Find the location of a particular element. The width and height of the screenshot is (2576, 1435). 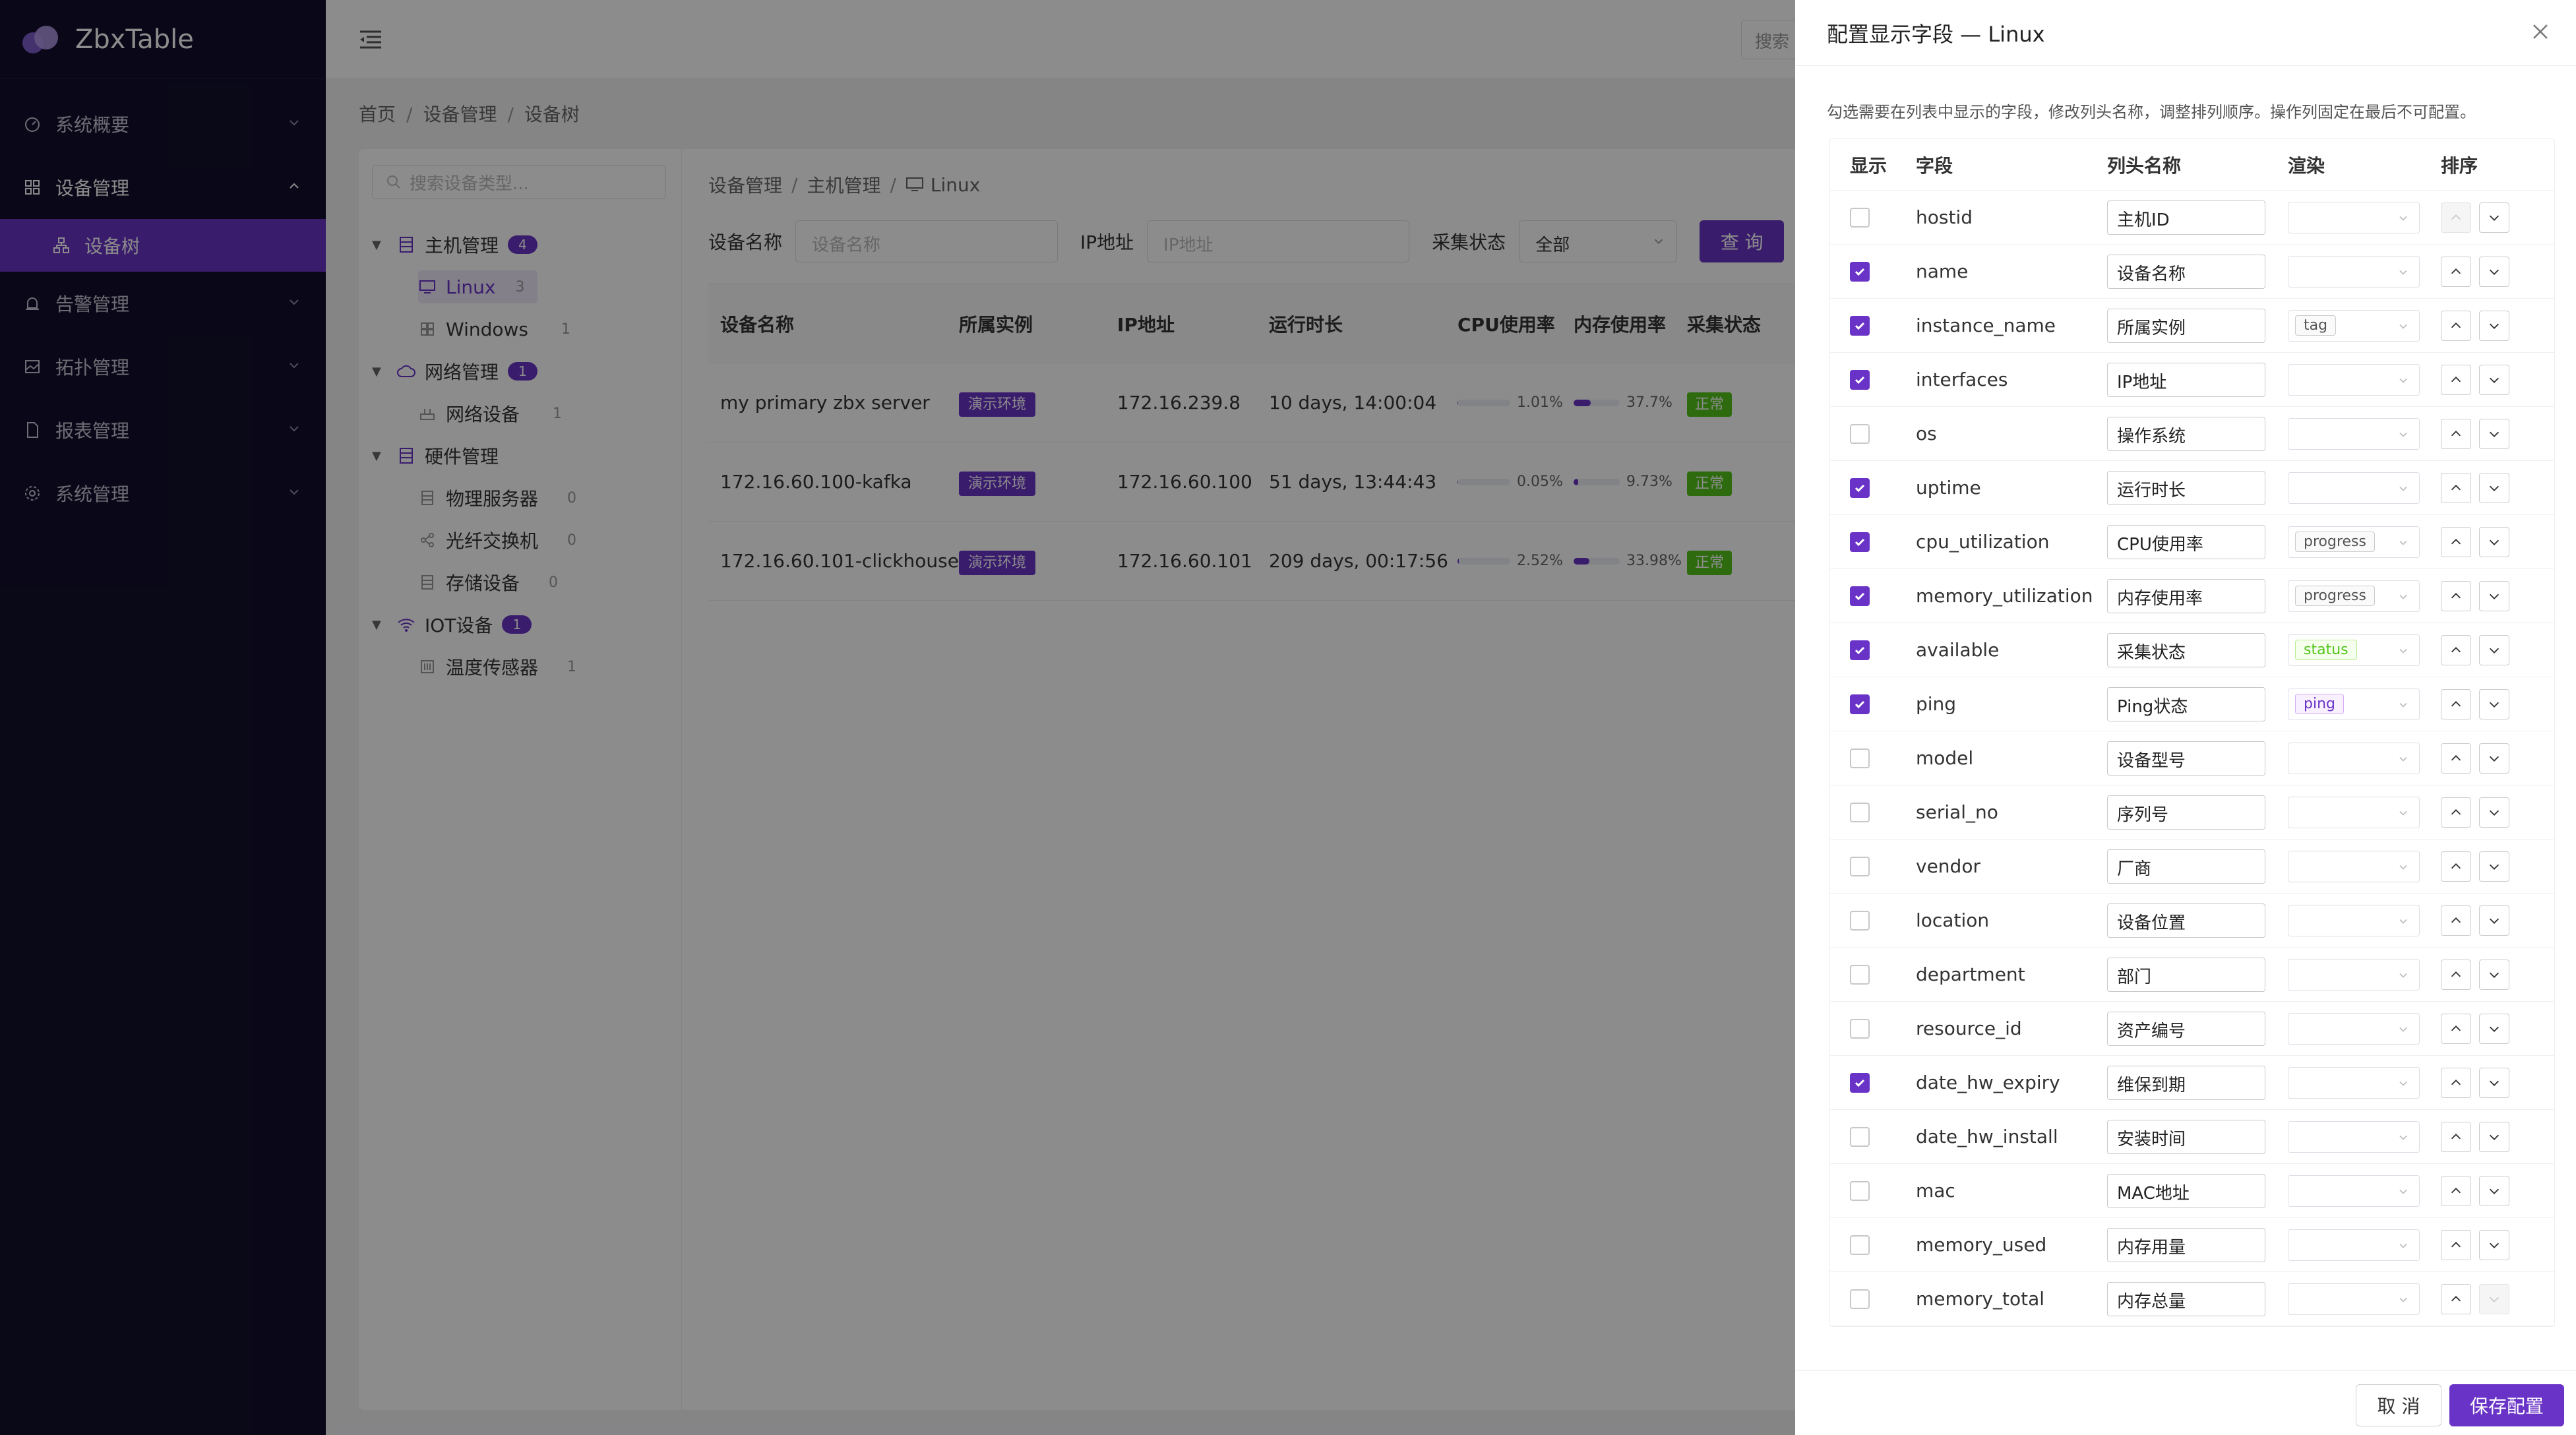

column-name-input: 所属实例 is located at coordinates (2186, 325).